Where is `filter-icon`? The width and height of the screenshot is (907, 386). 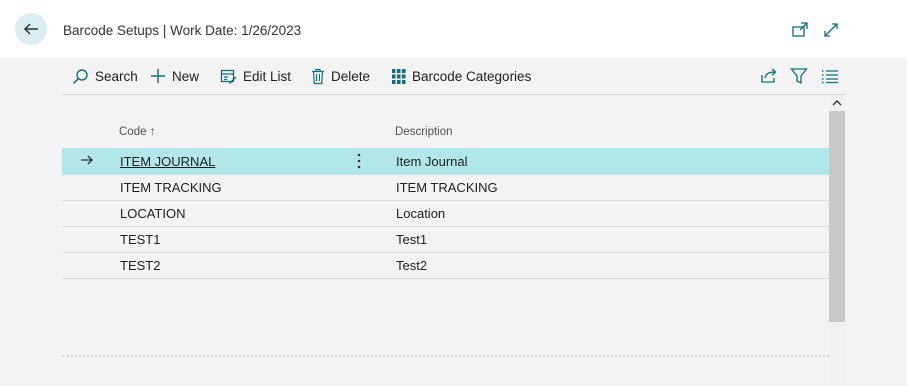 filter-icon is located at coordinates (799, 76).